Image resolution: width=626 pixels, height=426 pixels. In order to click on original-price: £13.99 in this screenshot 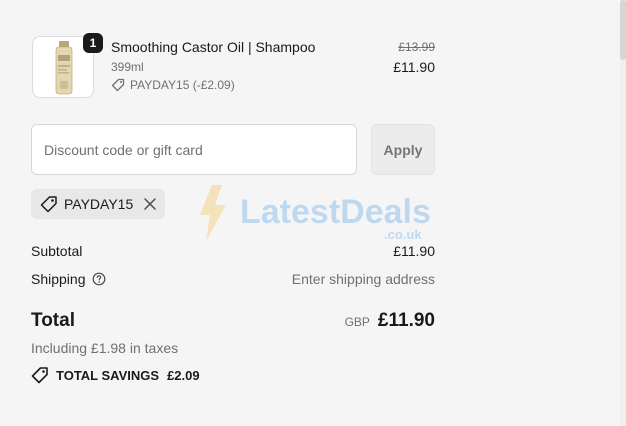, I will do `click(416, 47)`.